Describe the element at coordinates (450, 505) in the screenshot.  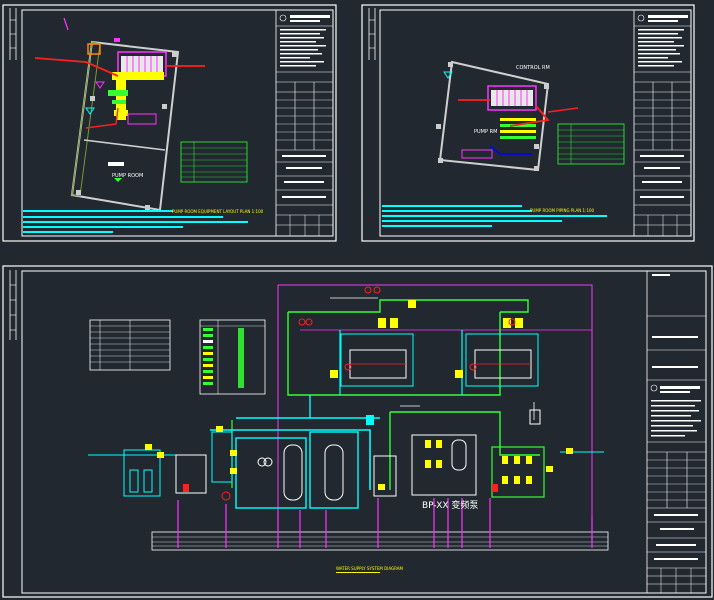
I see `sheet-3-equipment-label: BP-XX 变频泵` at that location.